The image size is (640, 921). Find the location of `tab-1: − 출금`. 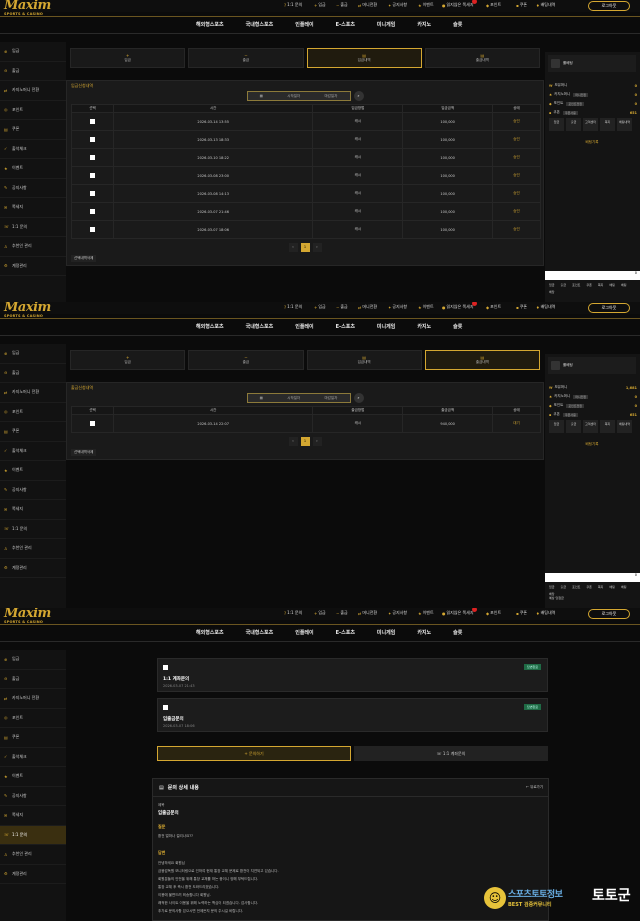

tab-1: − 출금 is located at coordinates (246, 360).